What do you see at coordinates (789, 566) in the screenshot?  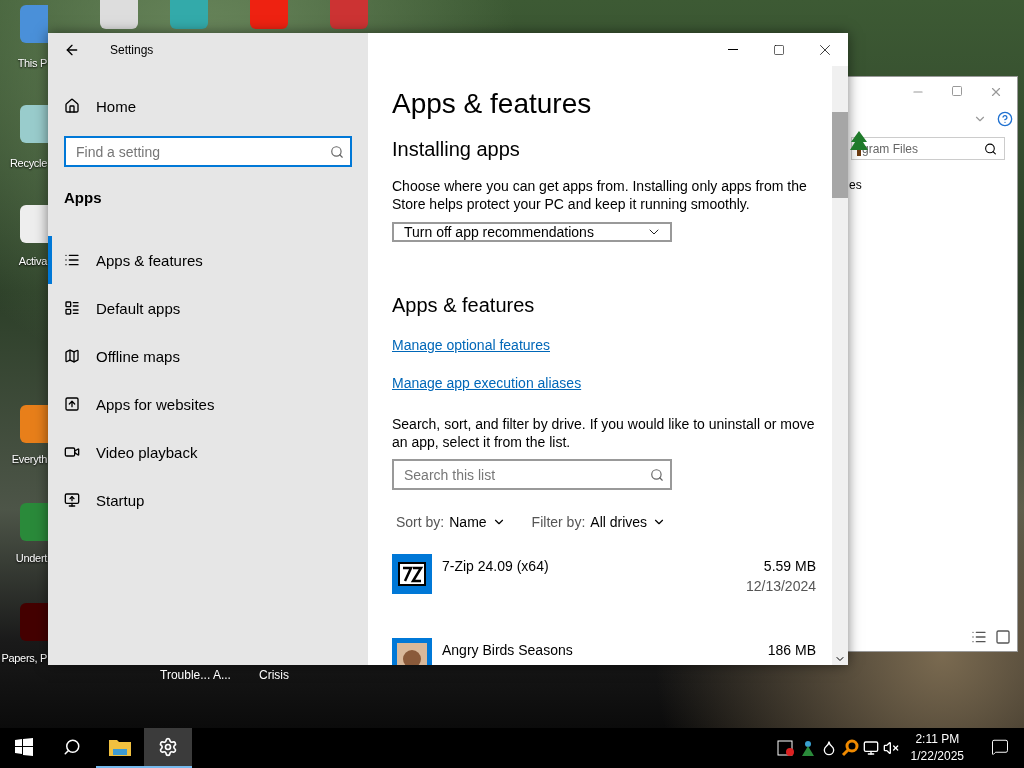 I see `app-size: 5.59 MB` at bounding box center [789, 566].